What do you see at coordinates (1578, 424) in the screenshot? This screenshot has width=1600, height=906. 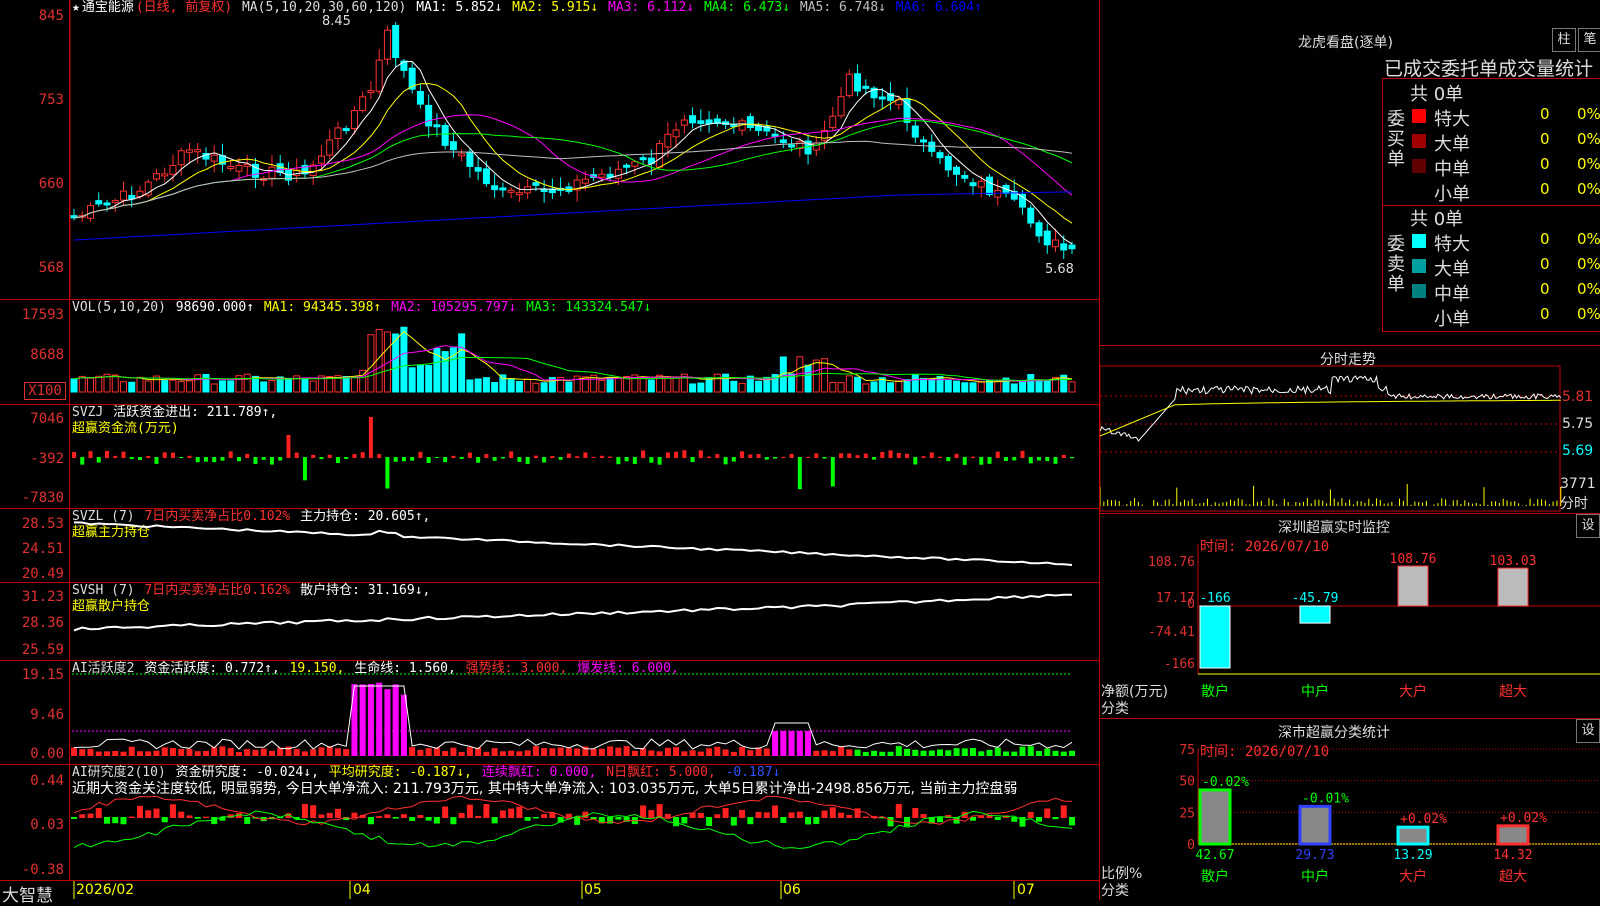 I see `fs-y-tick: 5.75` at bounding box center [1578, 424].